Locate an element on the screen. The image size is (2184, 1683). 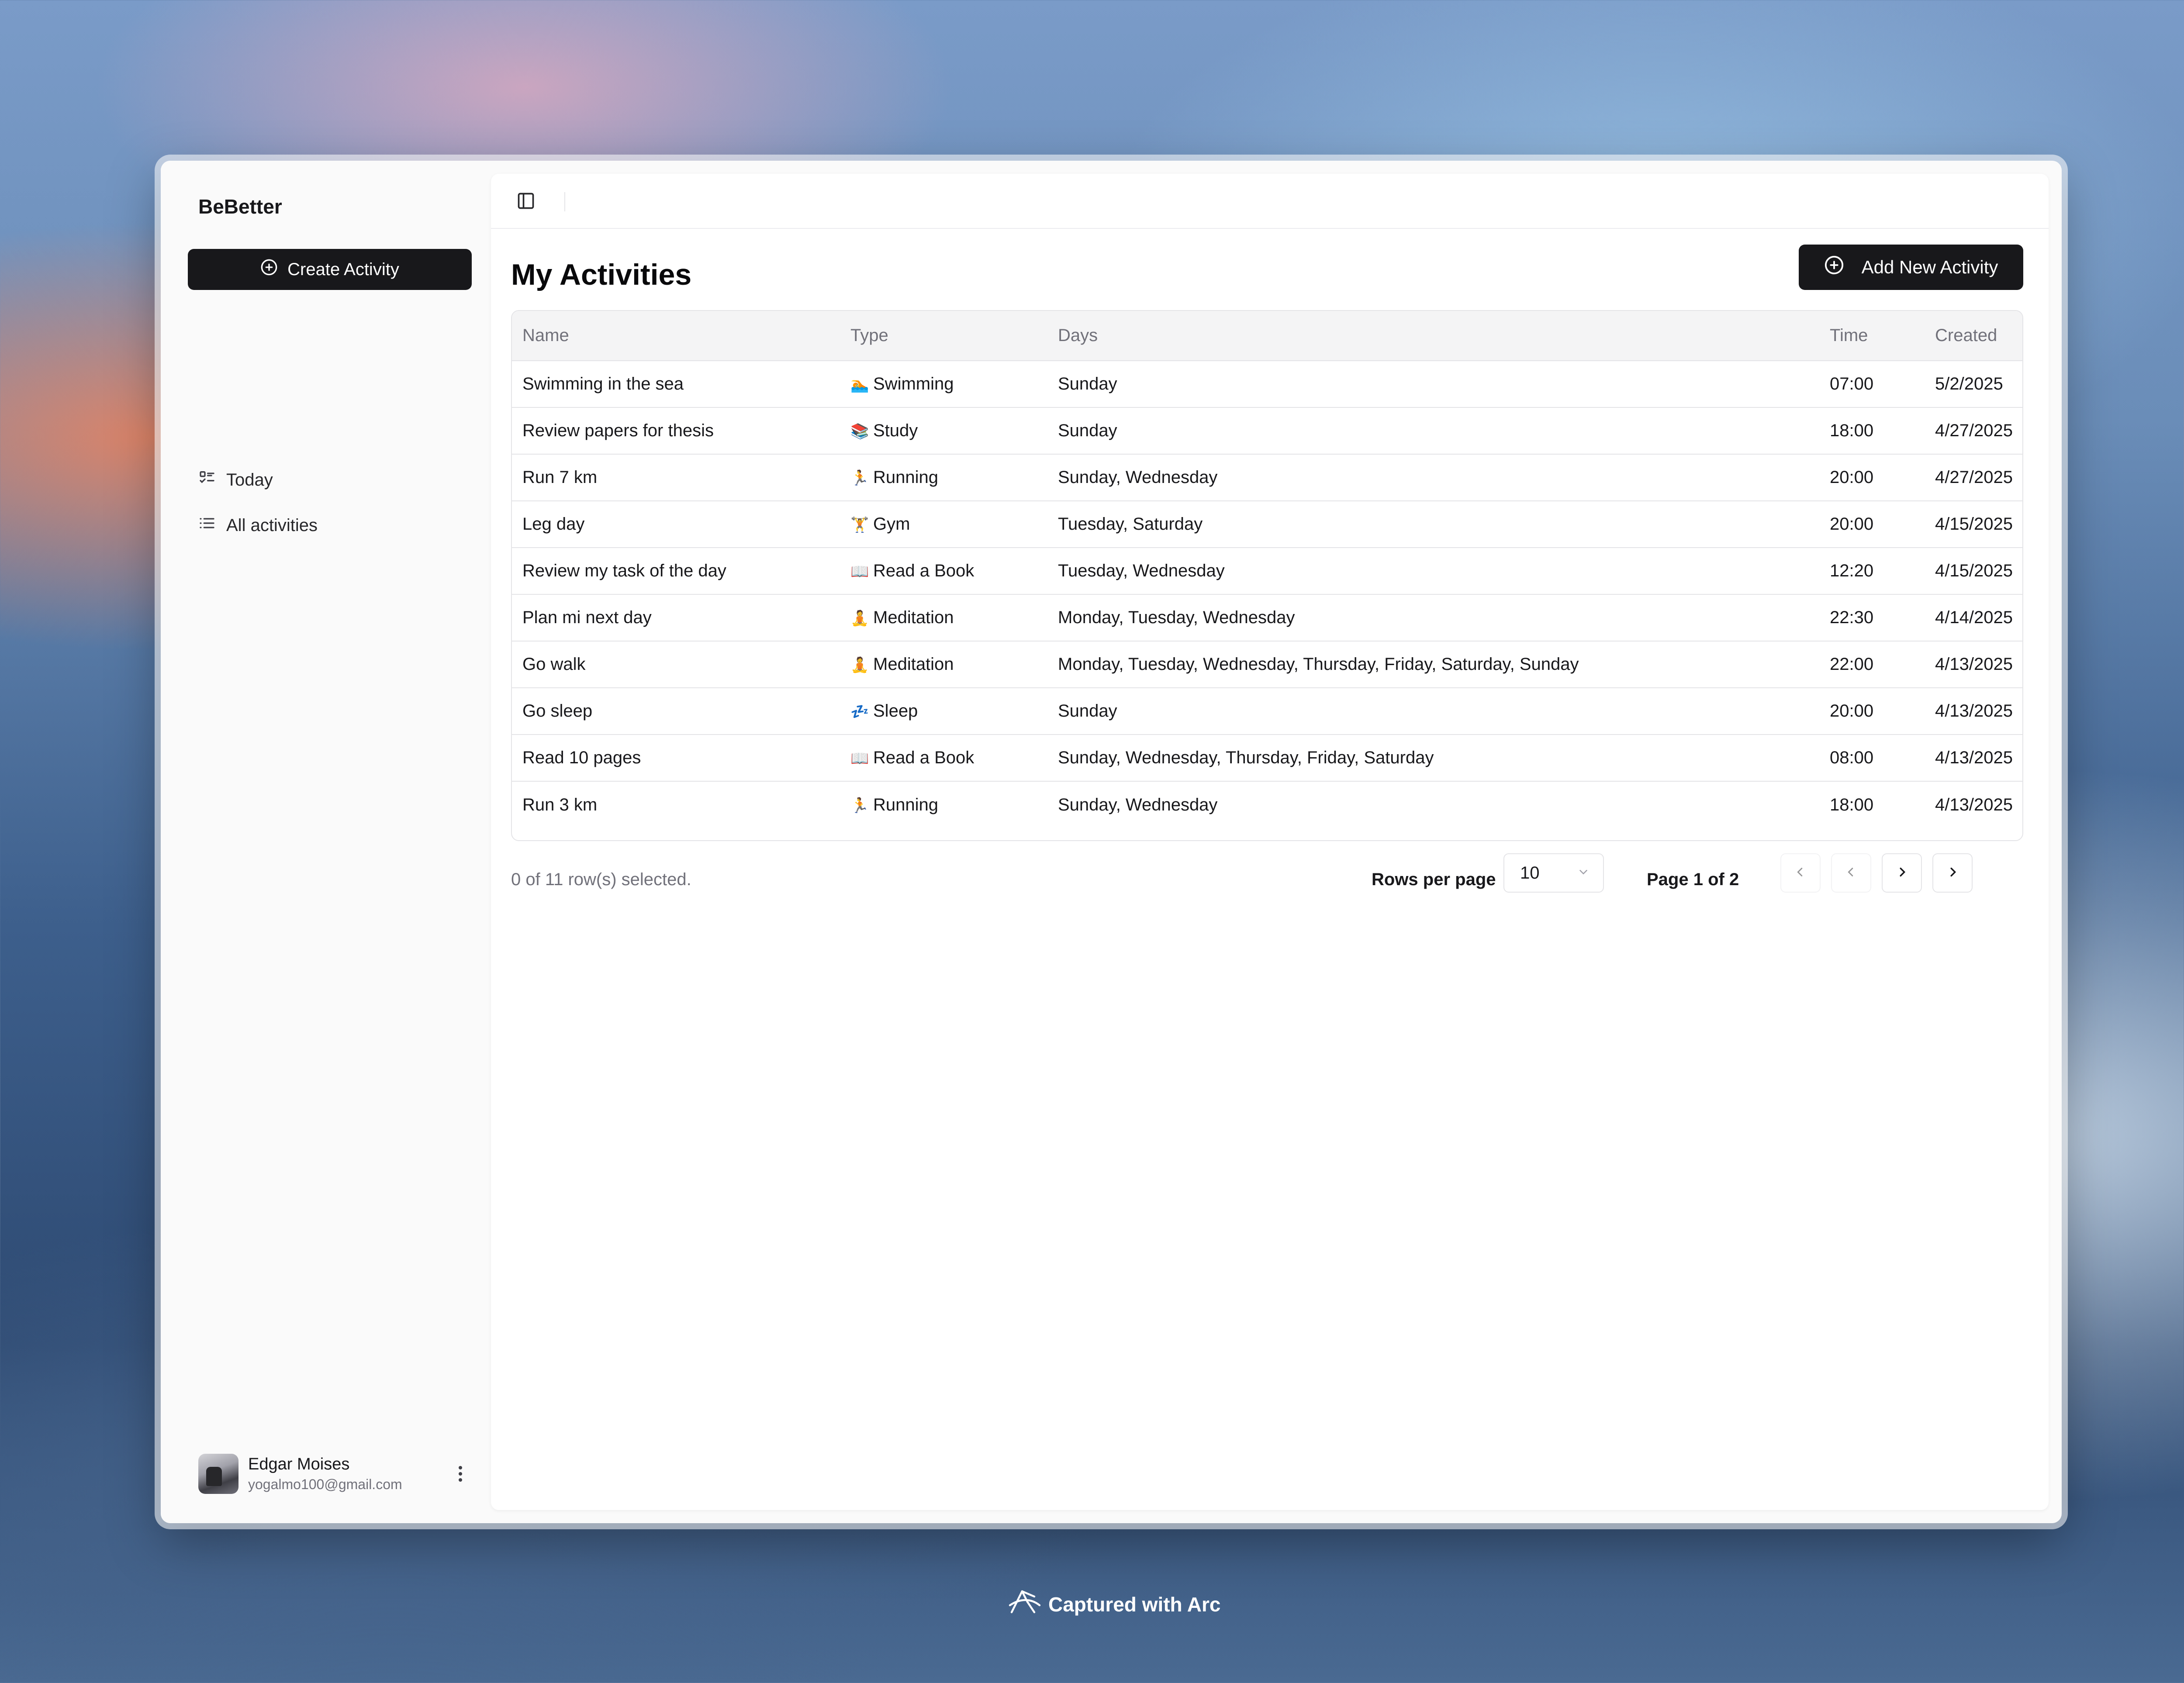
next-page-button is located at coordinates (1902, 873).